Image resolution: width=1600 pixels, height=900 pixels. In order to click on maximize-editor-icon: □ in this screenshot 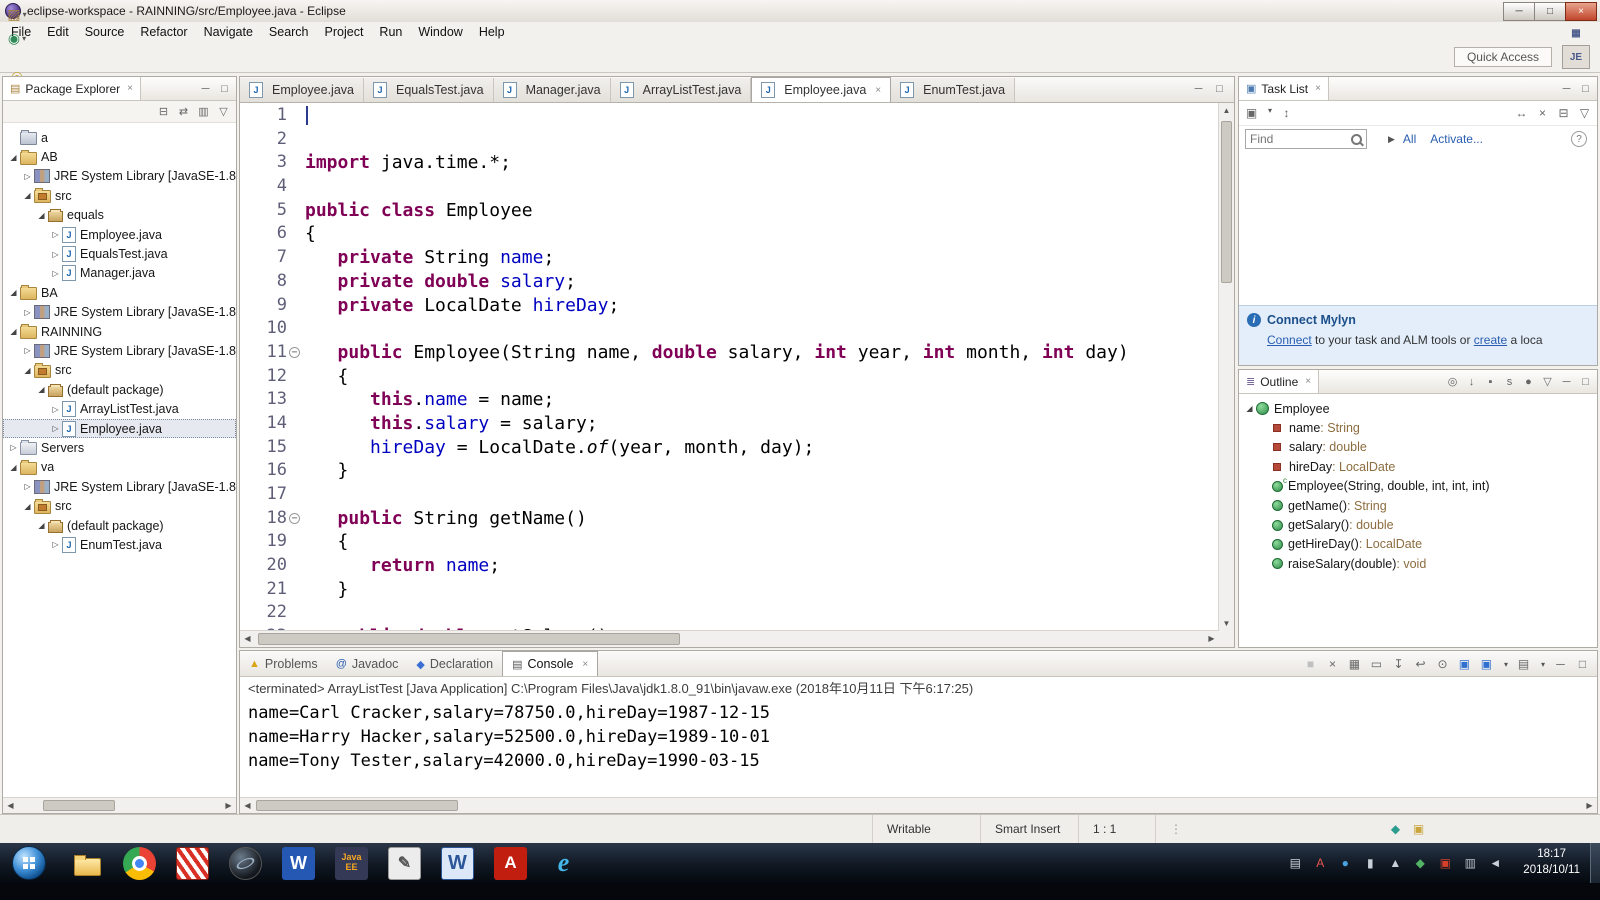, I will do `click(1219, 89)`.